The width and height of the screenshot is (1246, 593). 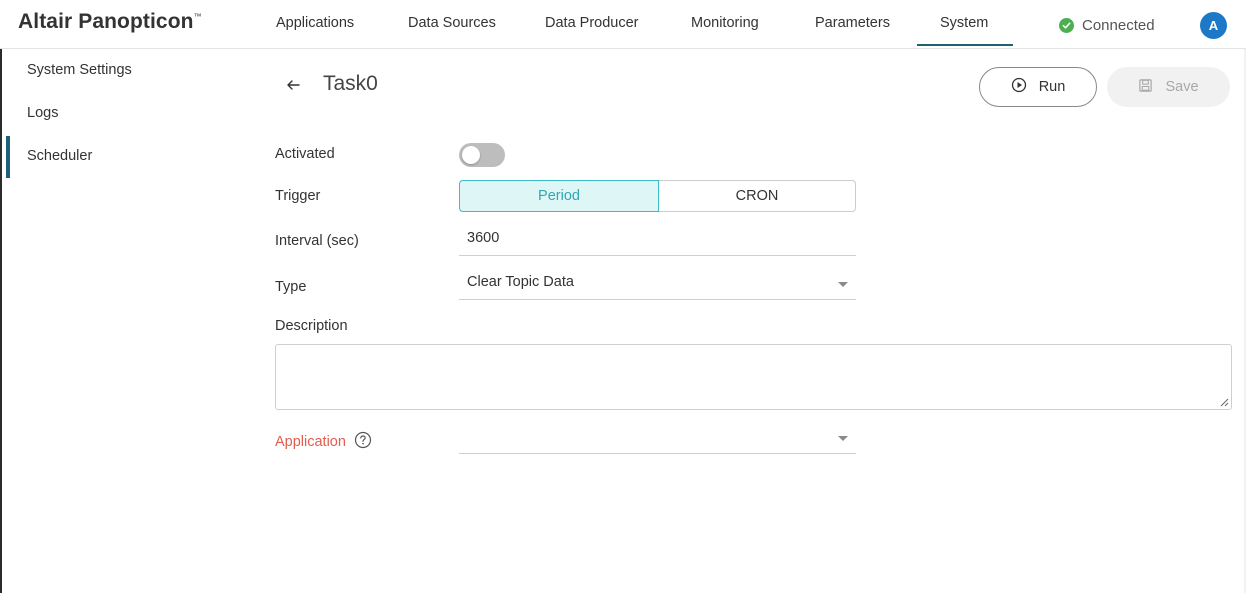 What do you see at coordinates (305, 154) in the screenshot?
I see `activated-label: Activated` at bounding box center [305, 154].